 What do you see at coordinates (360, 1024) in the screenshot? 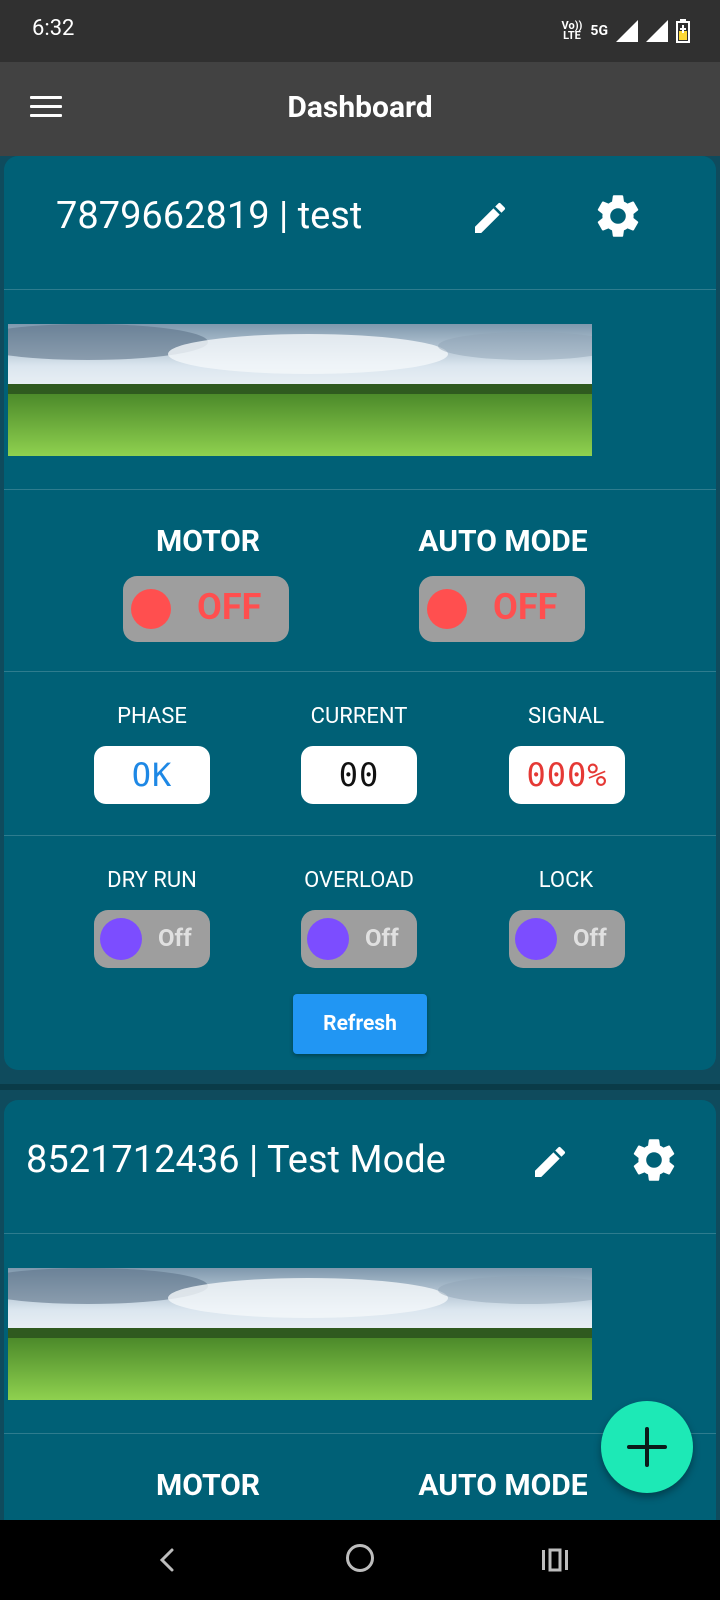
I see `refresh-button: Refresh` at bounding box center [360, 1024].